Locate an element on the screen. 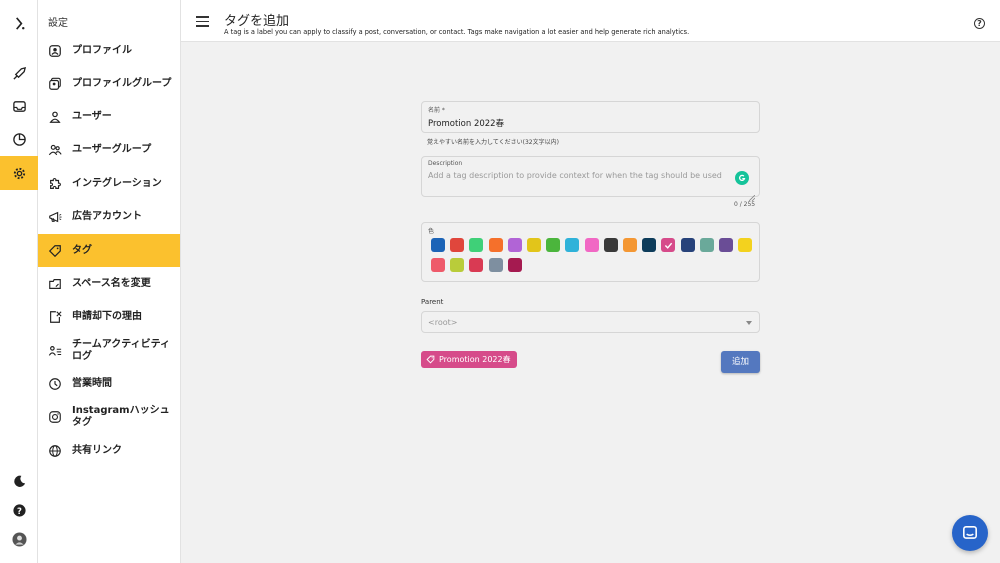  name-helper-text: 覚えやすい名前を入力してください(32文字以内) is located at coordinates (493, 142).